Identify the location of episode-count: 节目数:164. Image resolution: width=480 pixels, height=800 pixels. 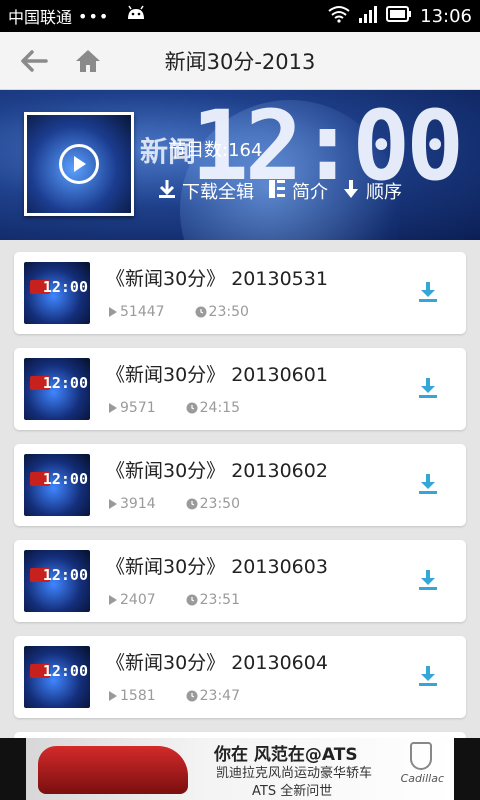
(215, 150).